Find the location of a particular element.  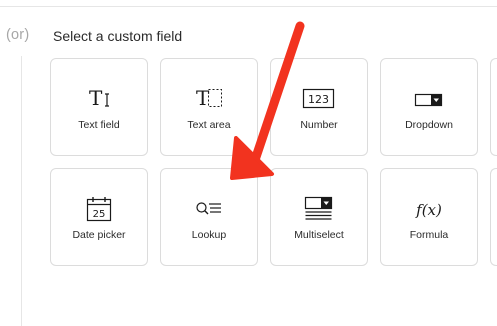

number-icon: 123 is located at coordinates (319, 99).